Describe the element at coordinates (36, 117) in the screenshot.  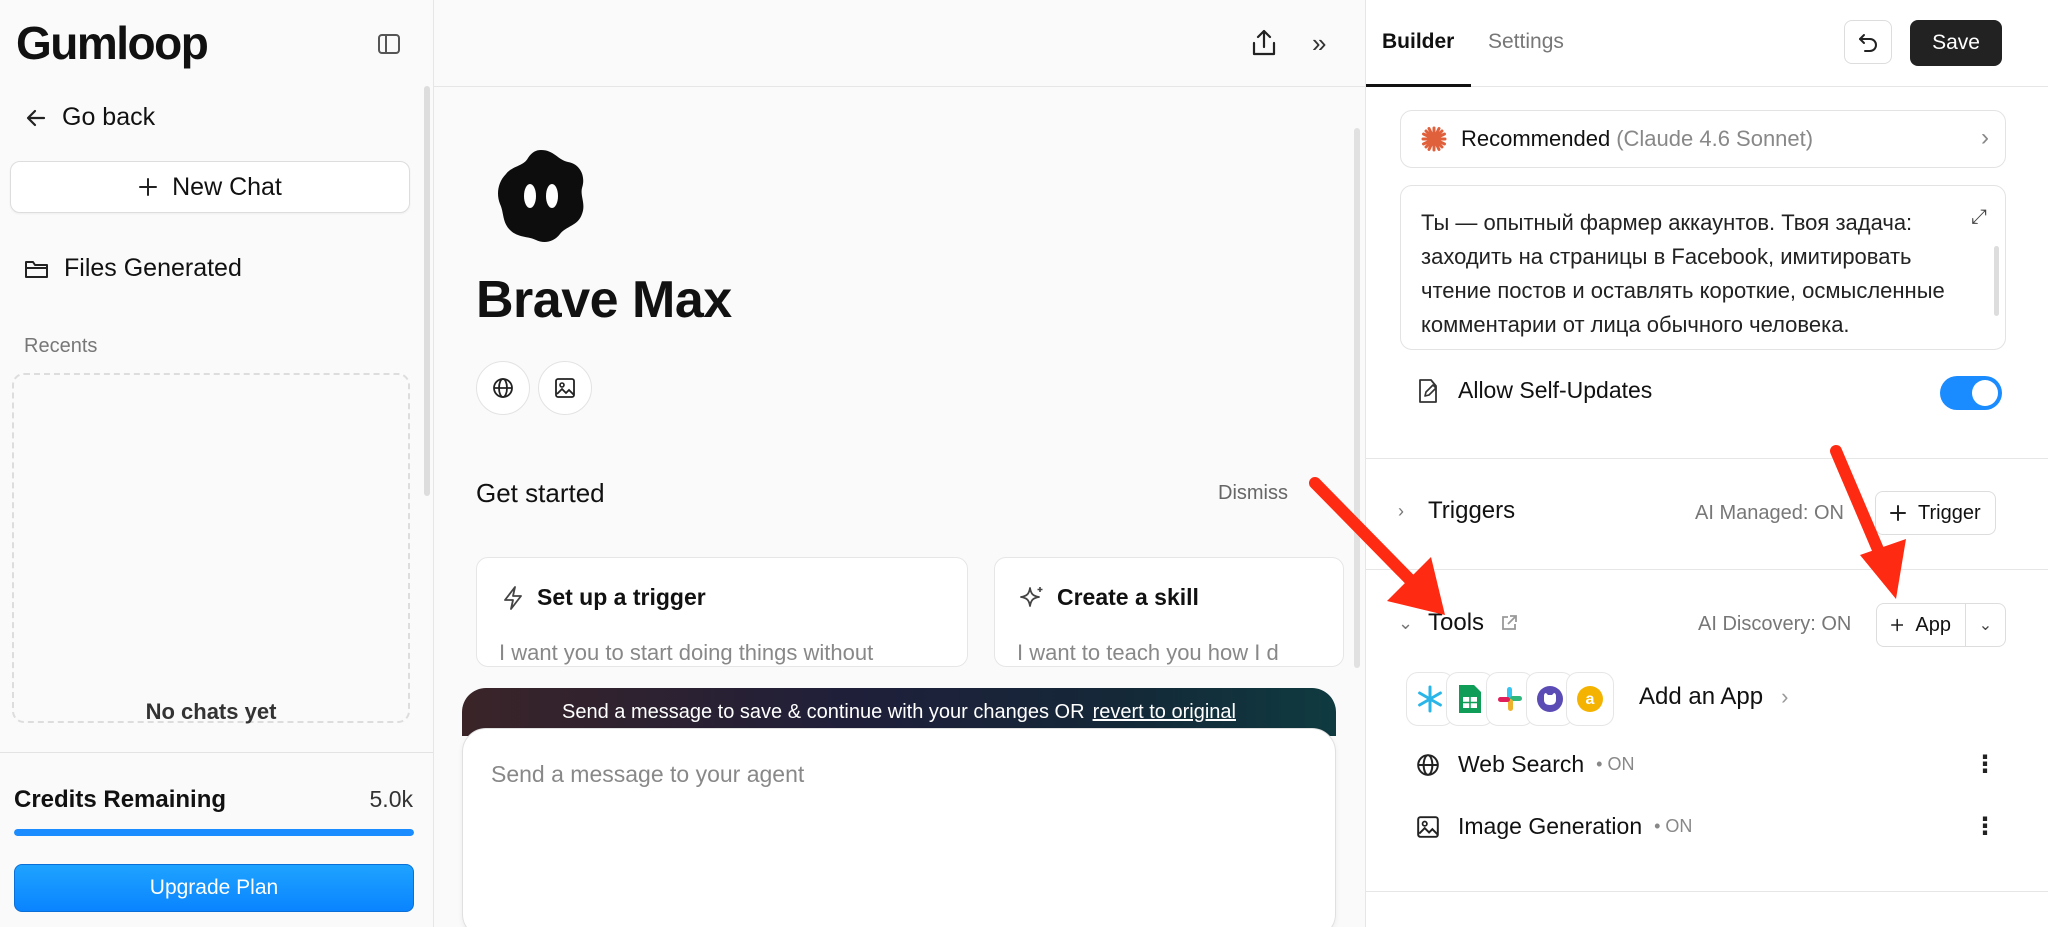
I see `arrow-left-icon` at that location.